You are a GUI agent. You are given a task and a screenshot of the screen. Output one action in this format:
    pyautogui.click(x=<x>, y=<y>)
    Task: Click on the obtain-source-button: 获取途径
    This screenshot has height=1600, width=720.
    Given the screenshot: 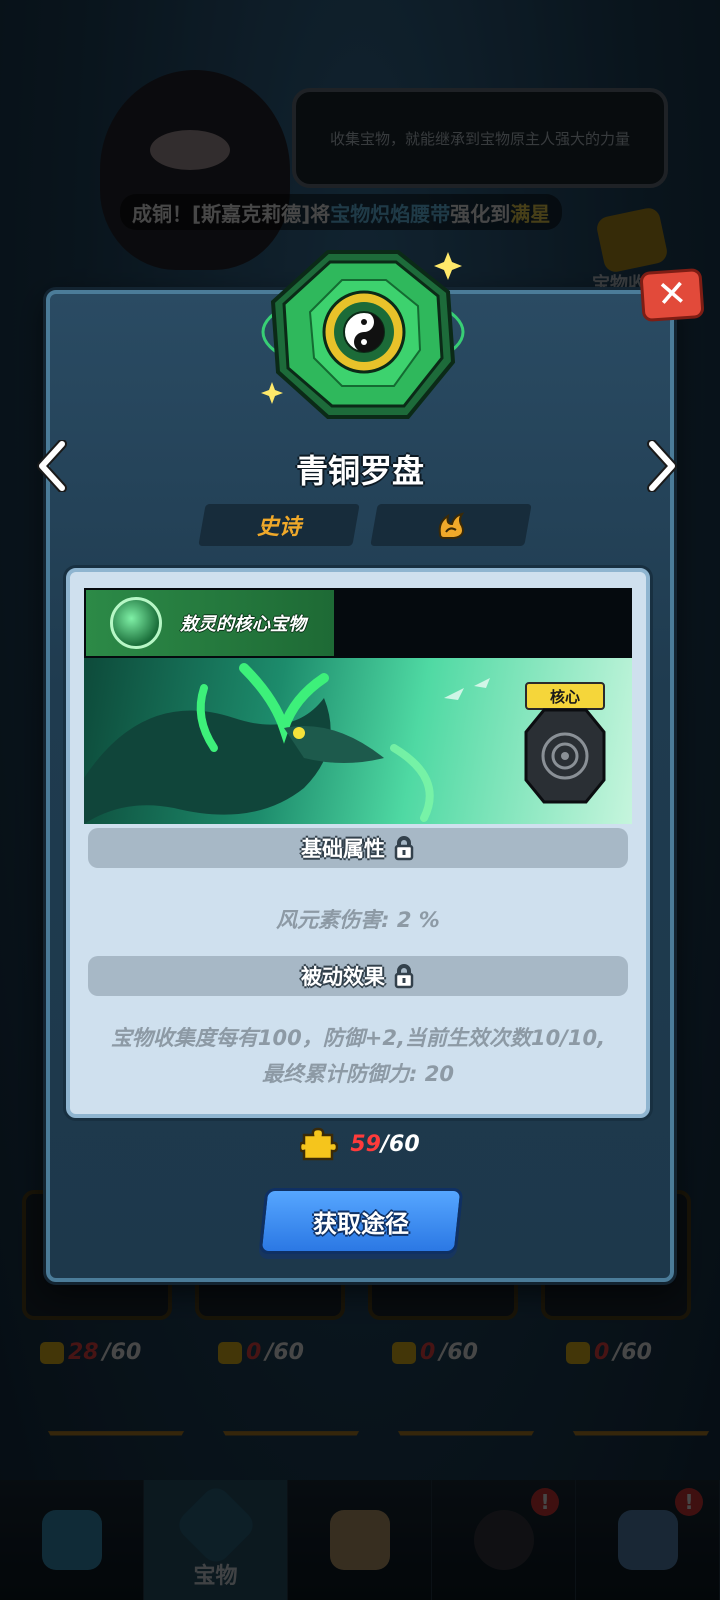 What is the action you would take?
    pyautogui.click(x=361, y=1221)
    